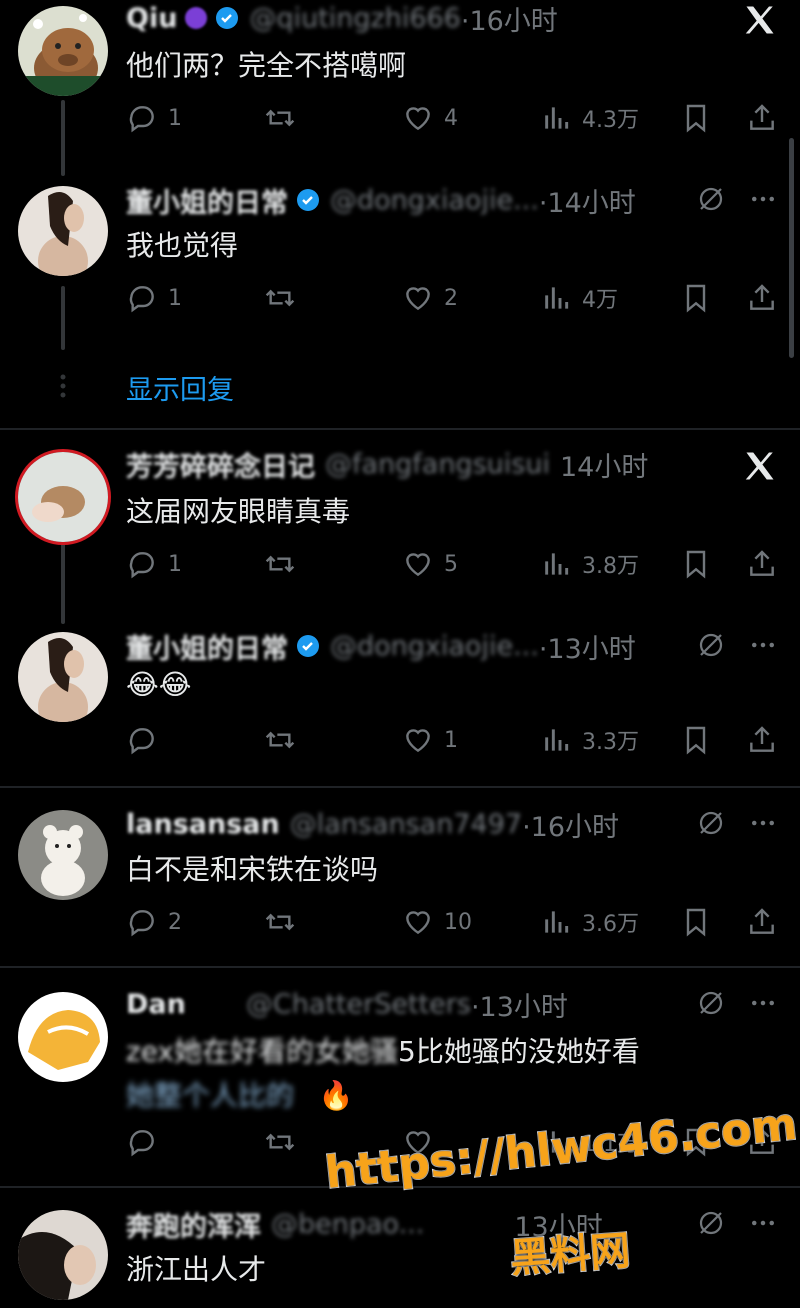 This screenshot has width=800, height=1308. I want to click on display-name: Dan, so click(156, 1004).